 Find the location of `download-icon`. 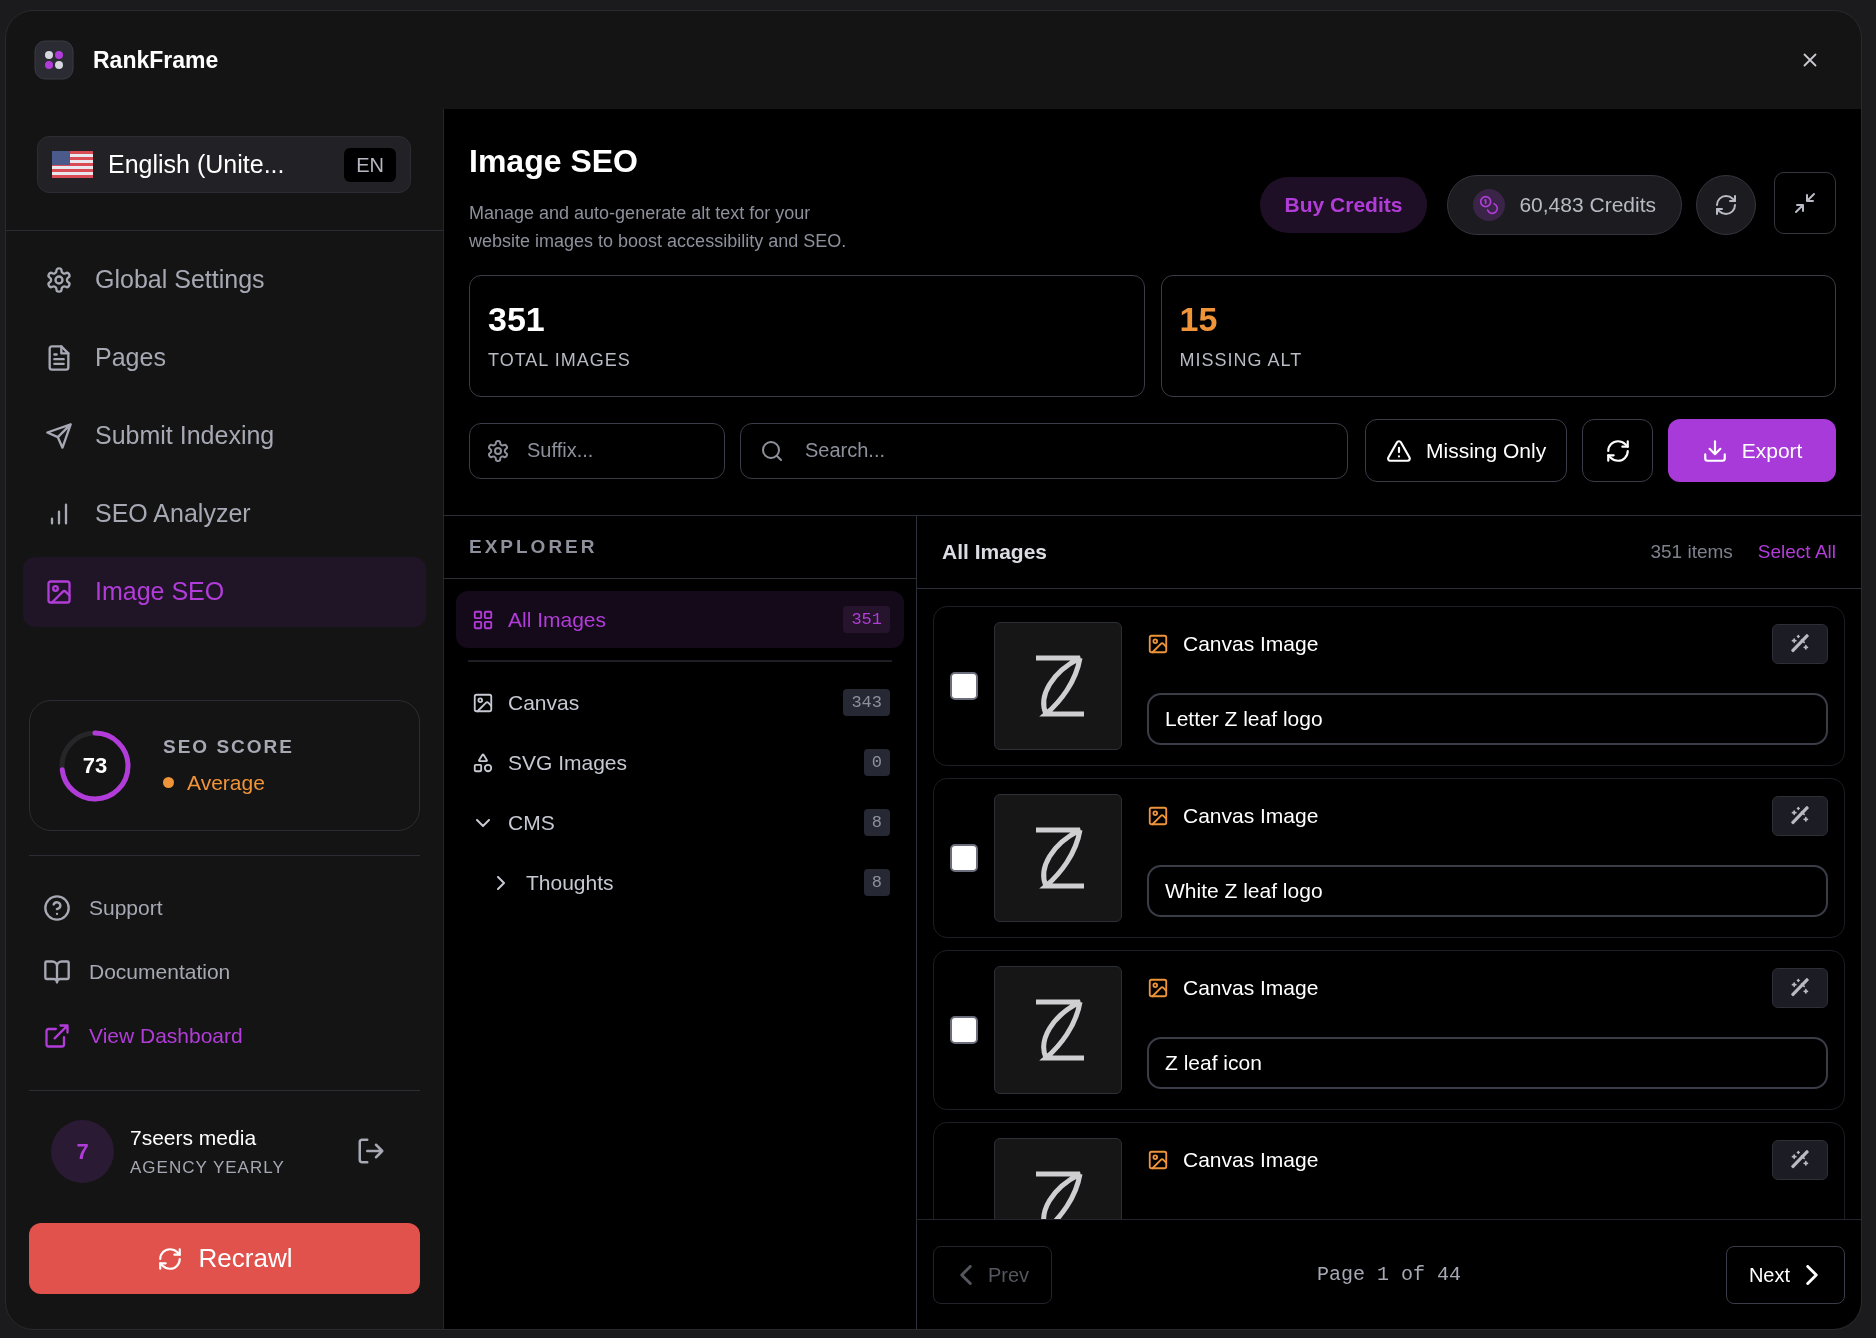

download-icon is located at coordinates (1714, 450).